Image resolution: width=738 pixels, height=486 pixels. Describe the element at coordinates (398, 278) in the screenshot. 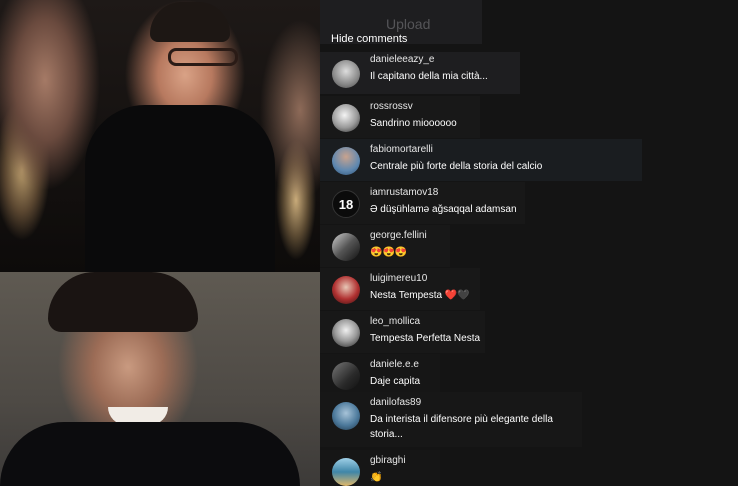

I see `comment-username: luigimereu10` at that location.